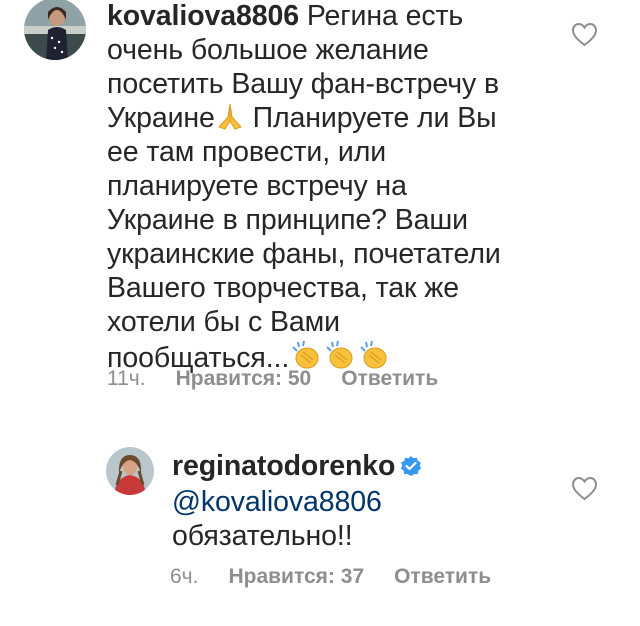 The height and width of the screenshot is (626, 640). Describe the element at coordinates (244, 379) in the screenshot. I see `likes-count: Нравится: 50` at that location.